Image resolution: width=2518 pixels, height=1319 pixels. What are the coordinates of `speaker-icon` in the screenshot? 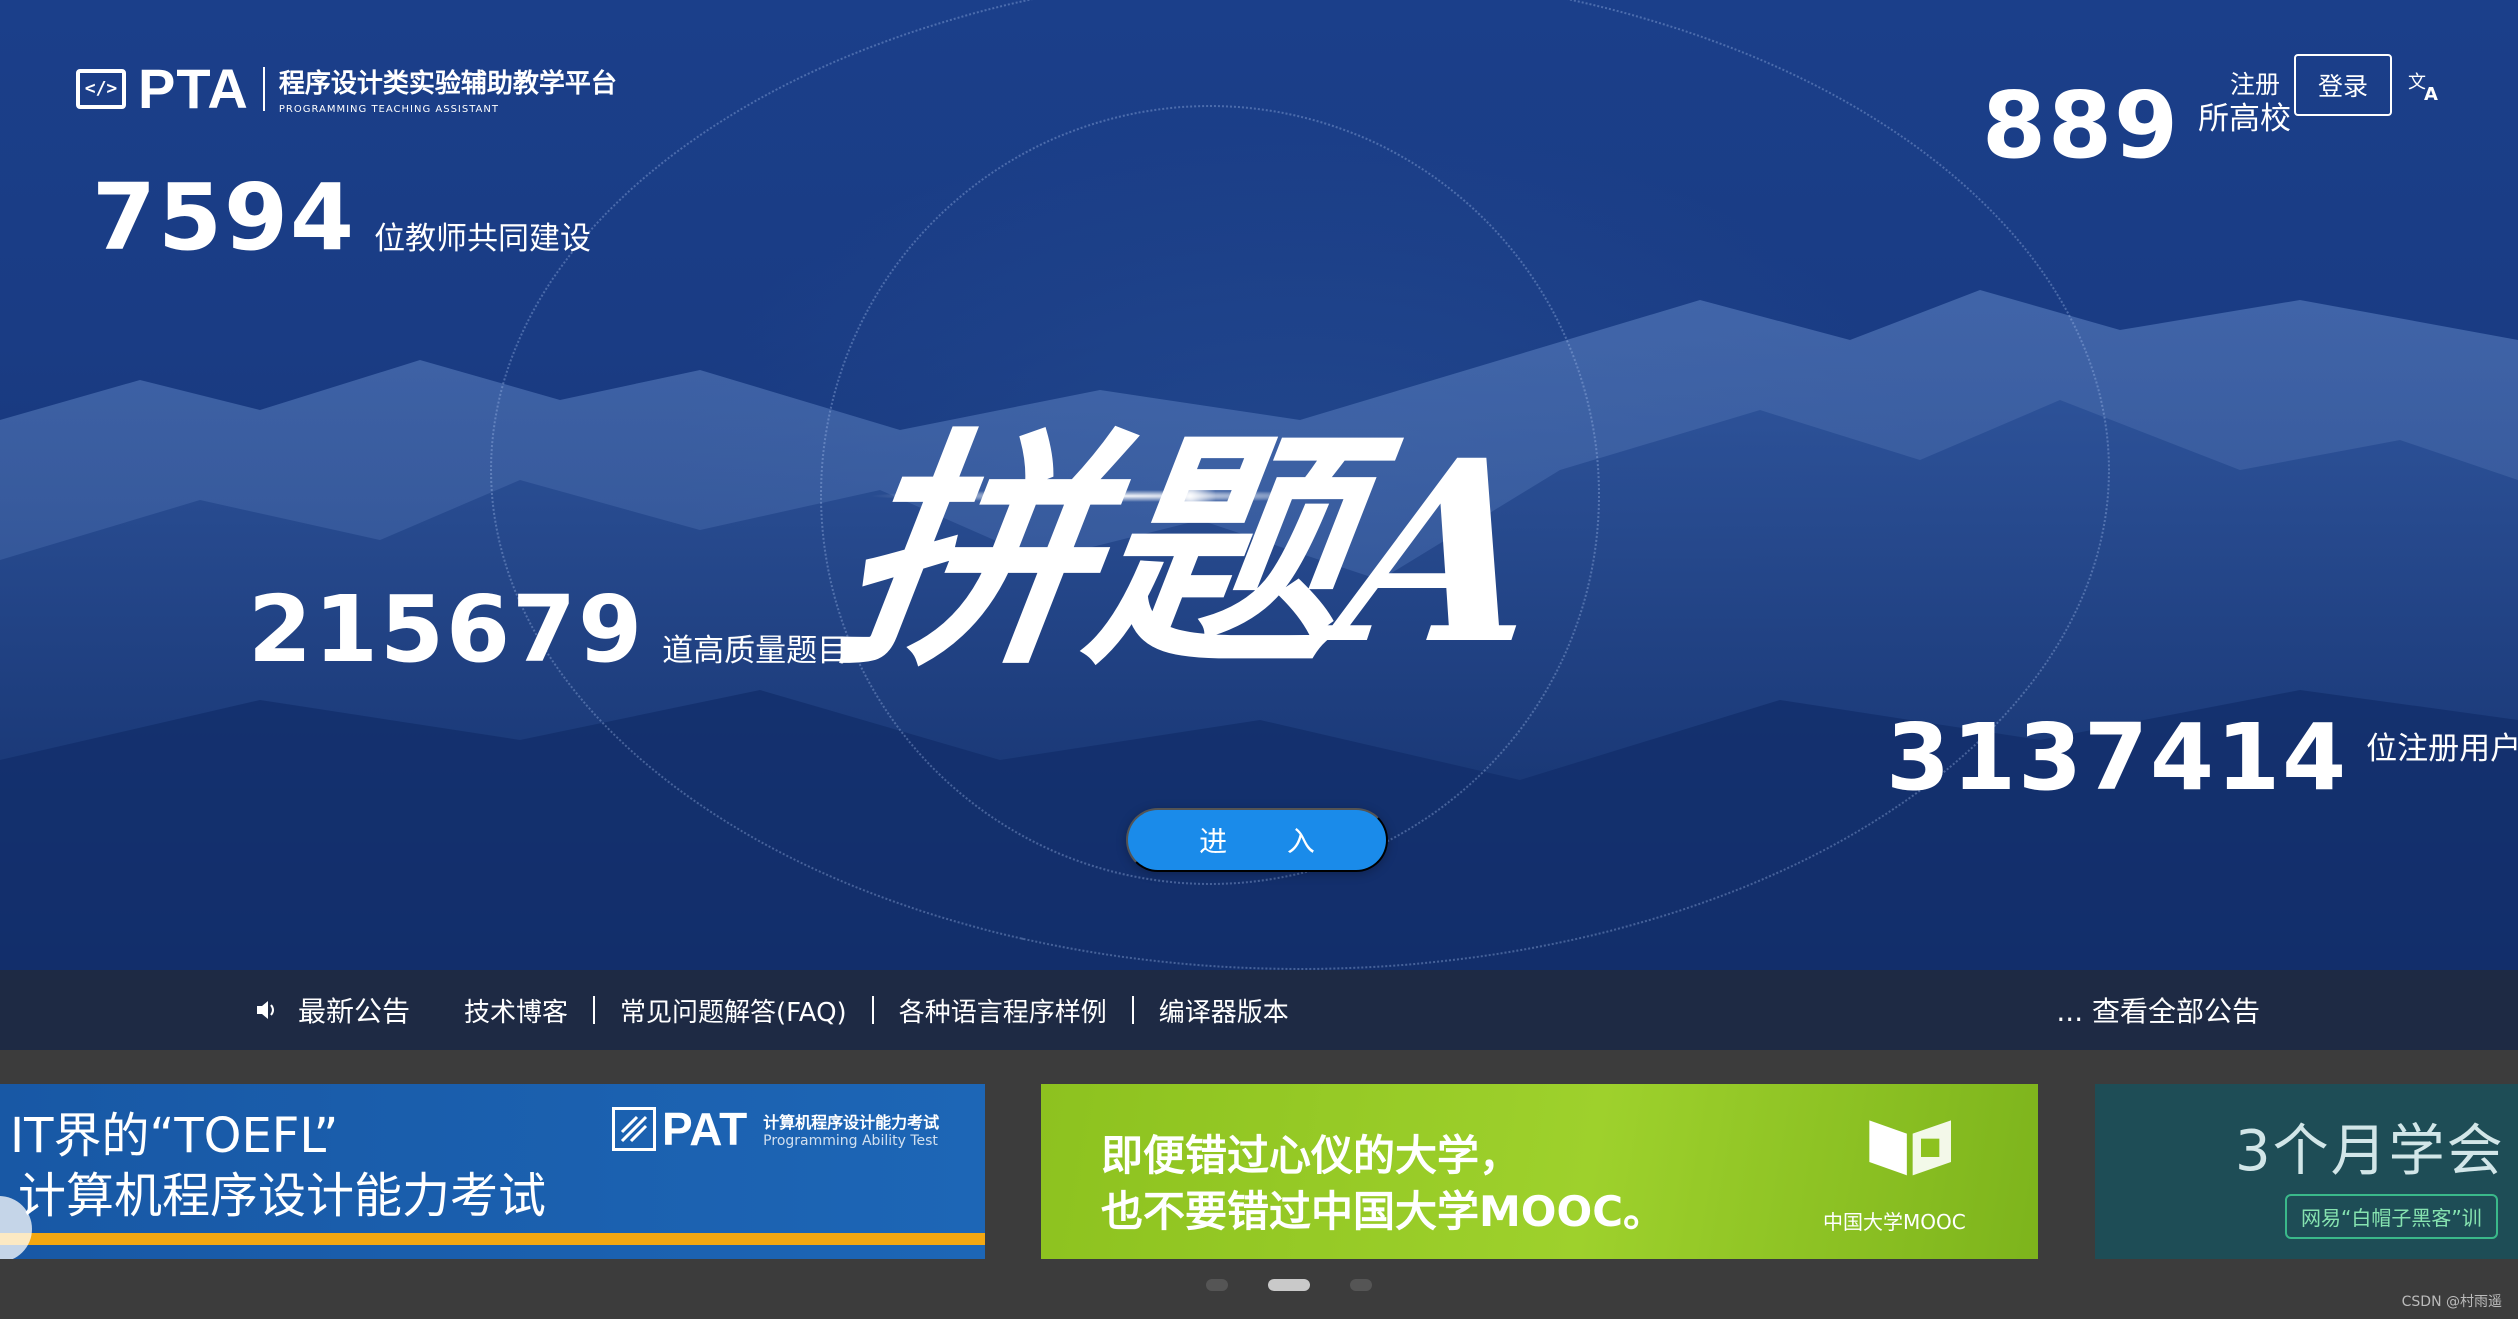 It's located at (265, 1010).